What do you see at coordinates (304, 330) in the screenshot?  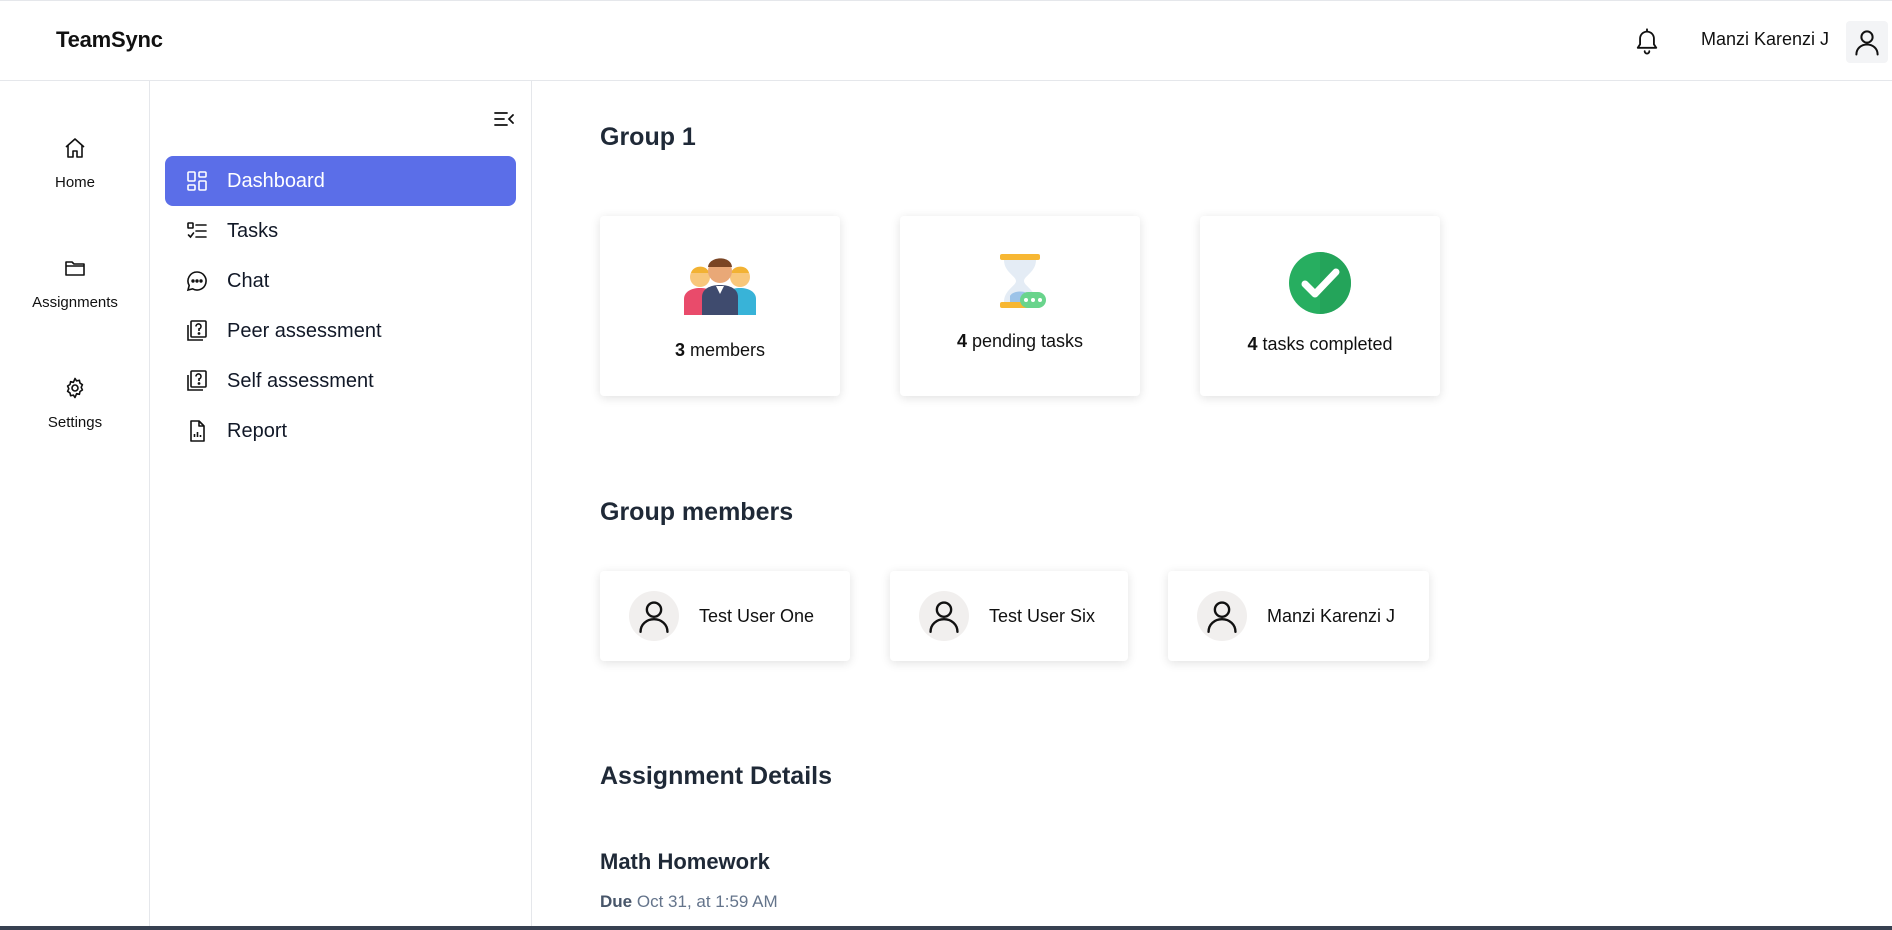 I see `nav-label-peer-assessment: Peer assessment` at bounding box center [304, 330].